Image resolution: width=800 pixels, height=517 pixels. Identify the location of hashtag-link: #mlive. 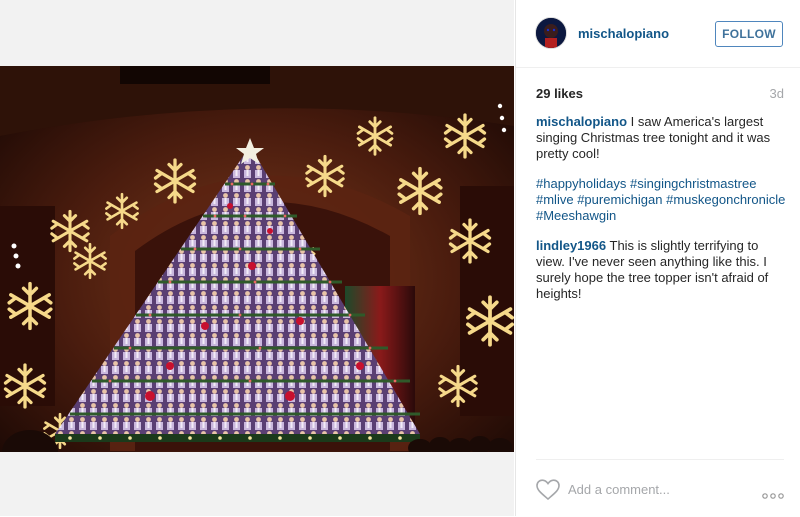
(555, 199).